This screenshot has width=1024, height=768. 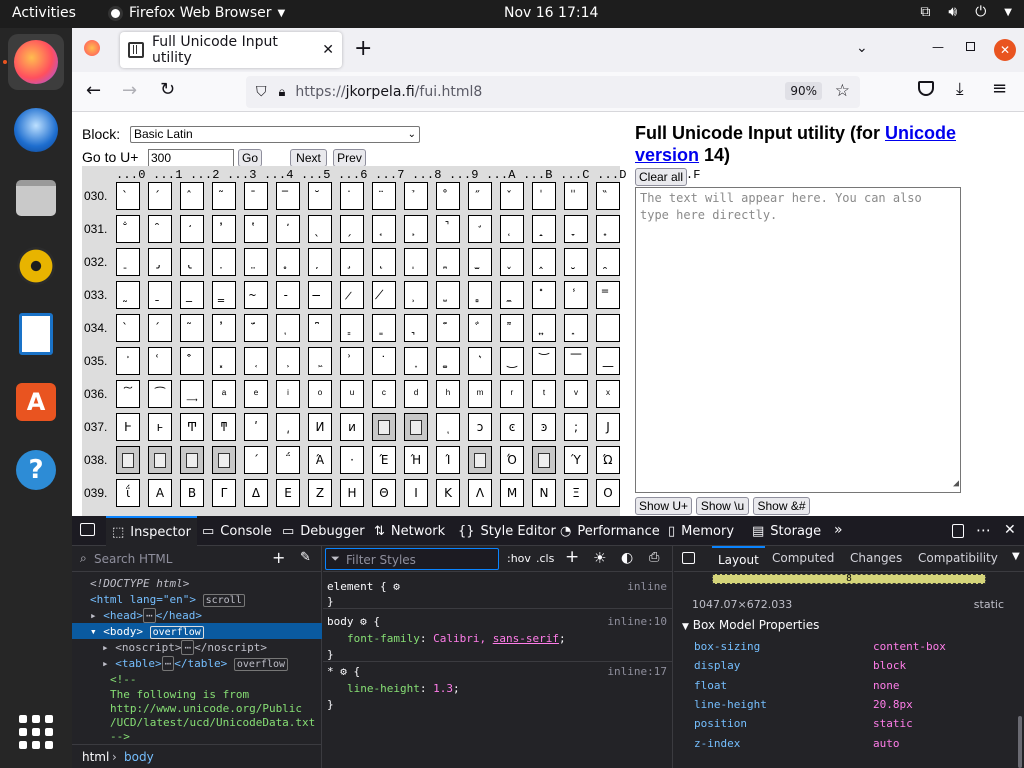 I want to click on devtools-tab-memory: ▯ Memory, so click(x=701, y=531).